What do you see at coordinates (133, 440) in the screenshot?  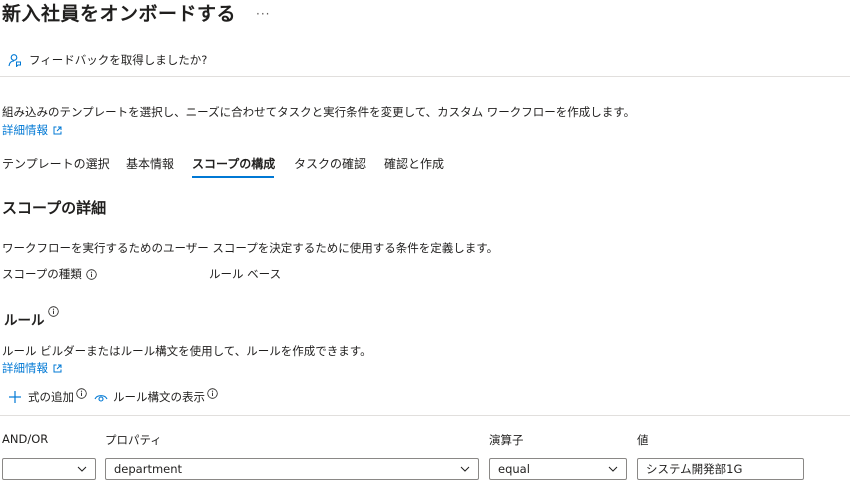 I see `column-header-property: プロパティ` at bounding box center [133, 440].